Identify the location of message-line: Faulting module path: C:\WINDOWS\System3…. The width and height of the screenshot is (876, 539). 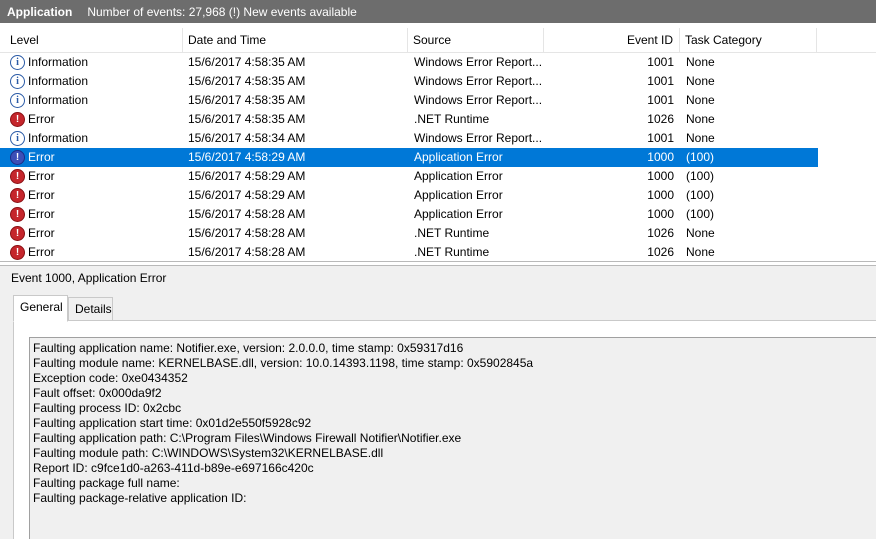
(208, 453).